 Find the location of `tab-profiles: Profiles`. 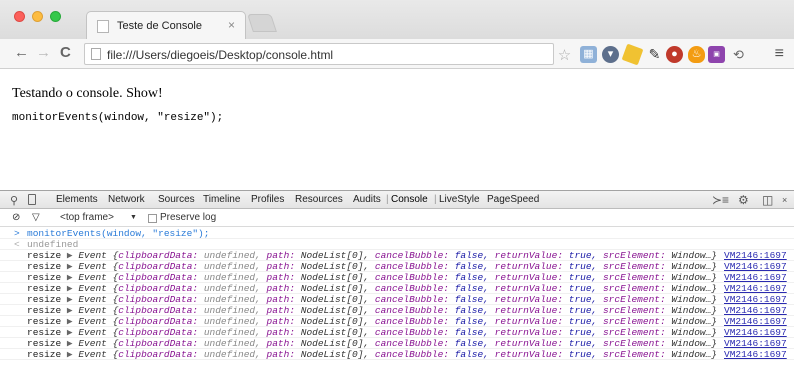

tab-profiles: Profiles is located at coordinates (267, 199).